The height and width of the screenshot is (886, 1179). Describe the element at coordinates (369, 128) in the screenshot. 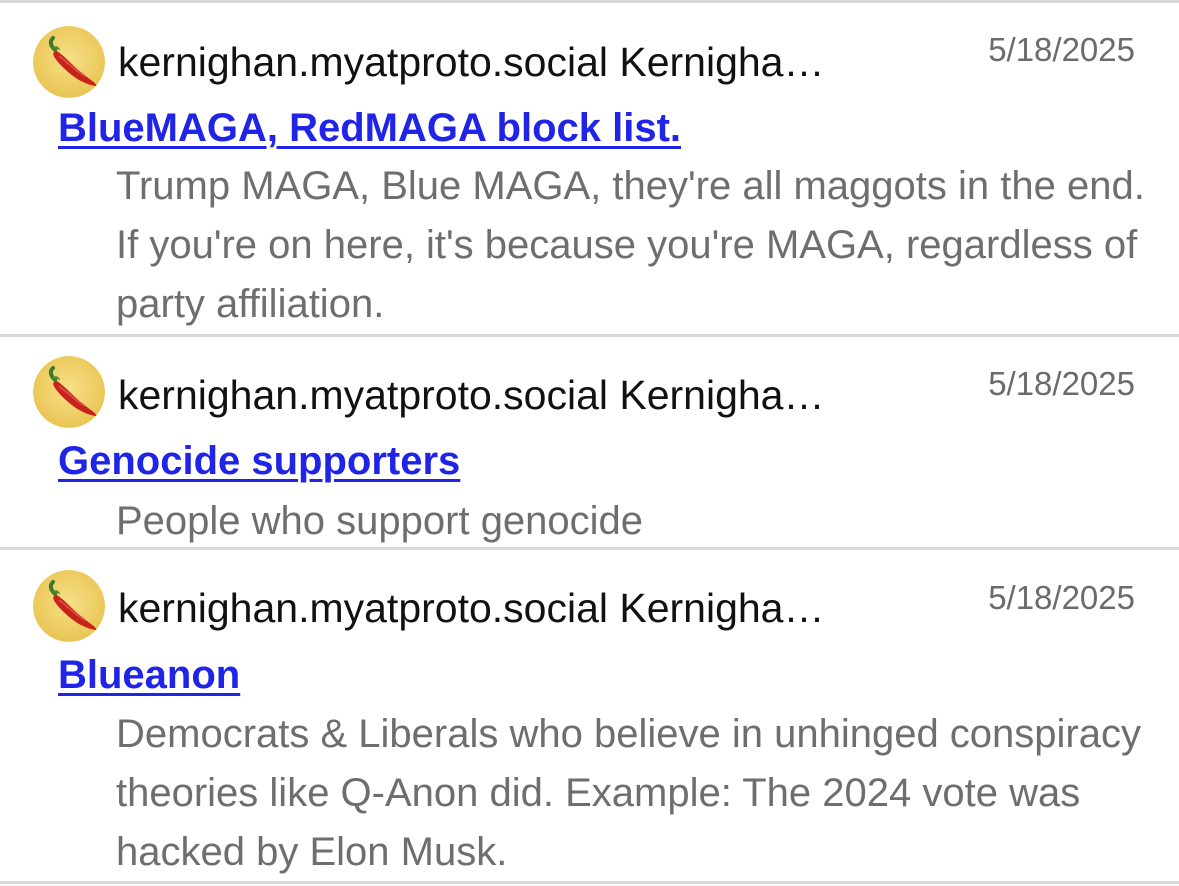

I see `list-title-link: BlueMAGA, RedMAGA block list.` at that location.